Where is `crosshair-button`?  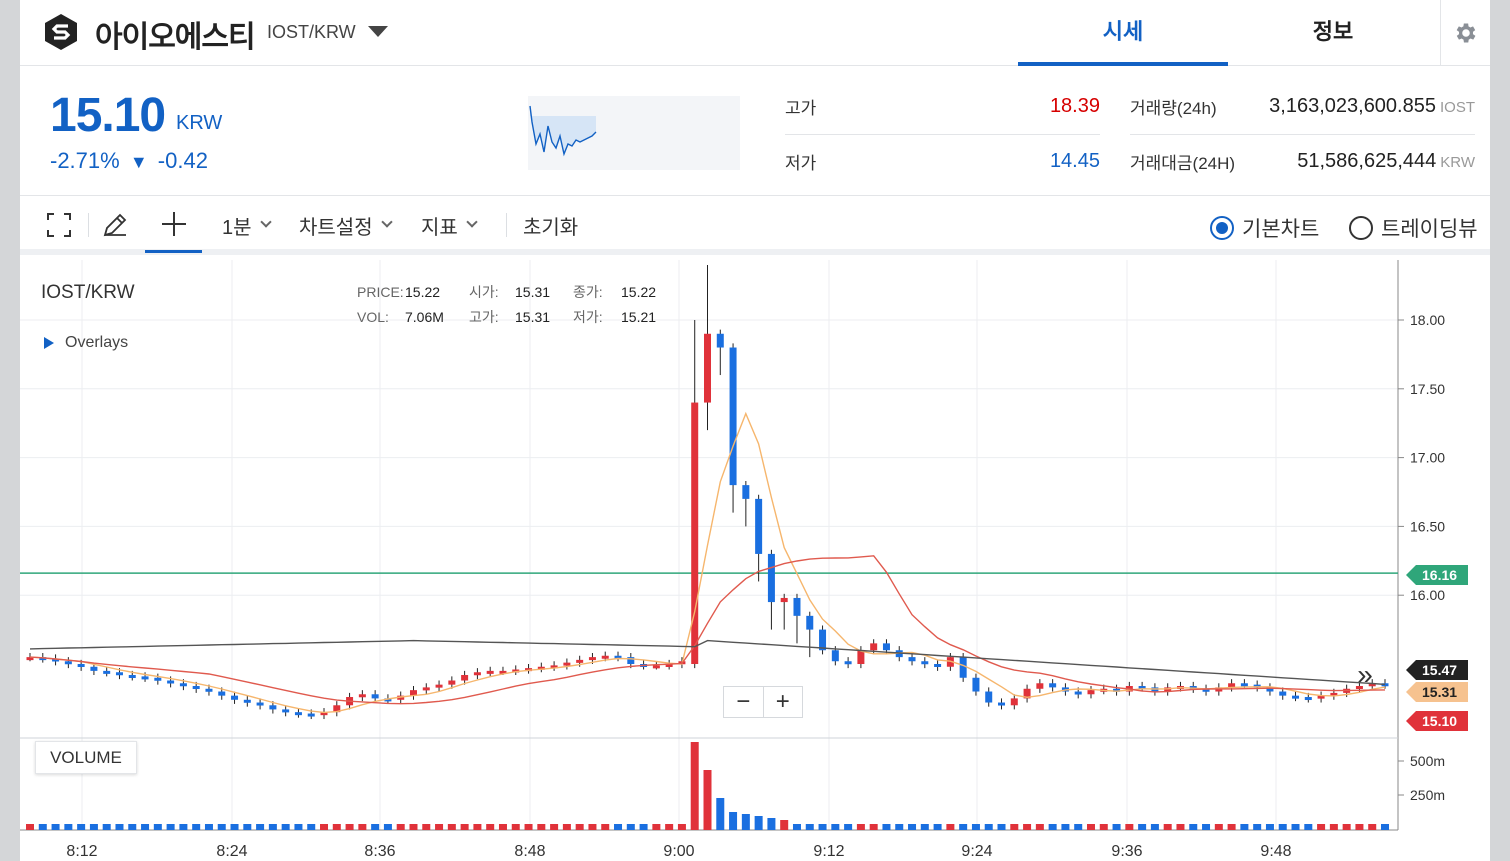
crosshair-button is located at coordinates (173, 225).